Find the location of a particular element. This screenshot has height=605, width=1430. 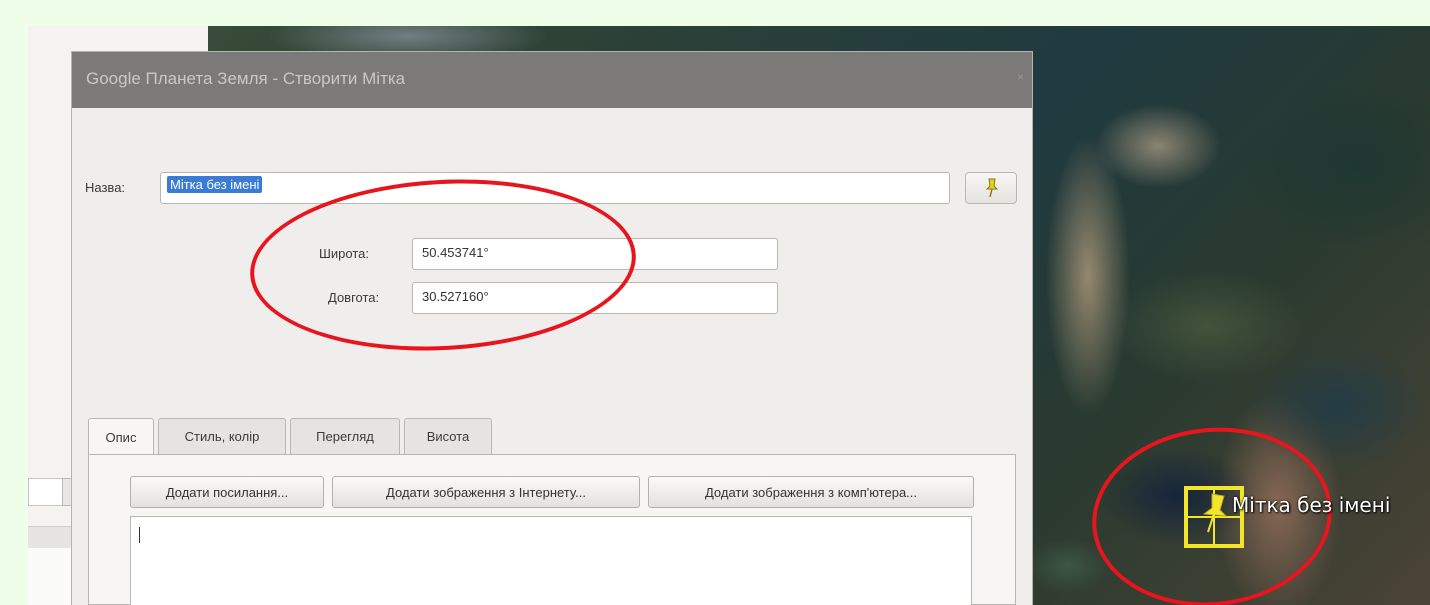

background-panel-bottom is located at coordinates (51, 576).